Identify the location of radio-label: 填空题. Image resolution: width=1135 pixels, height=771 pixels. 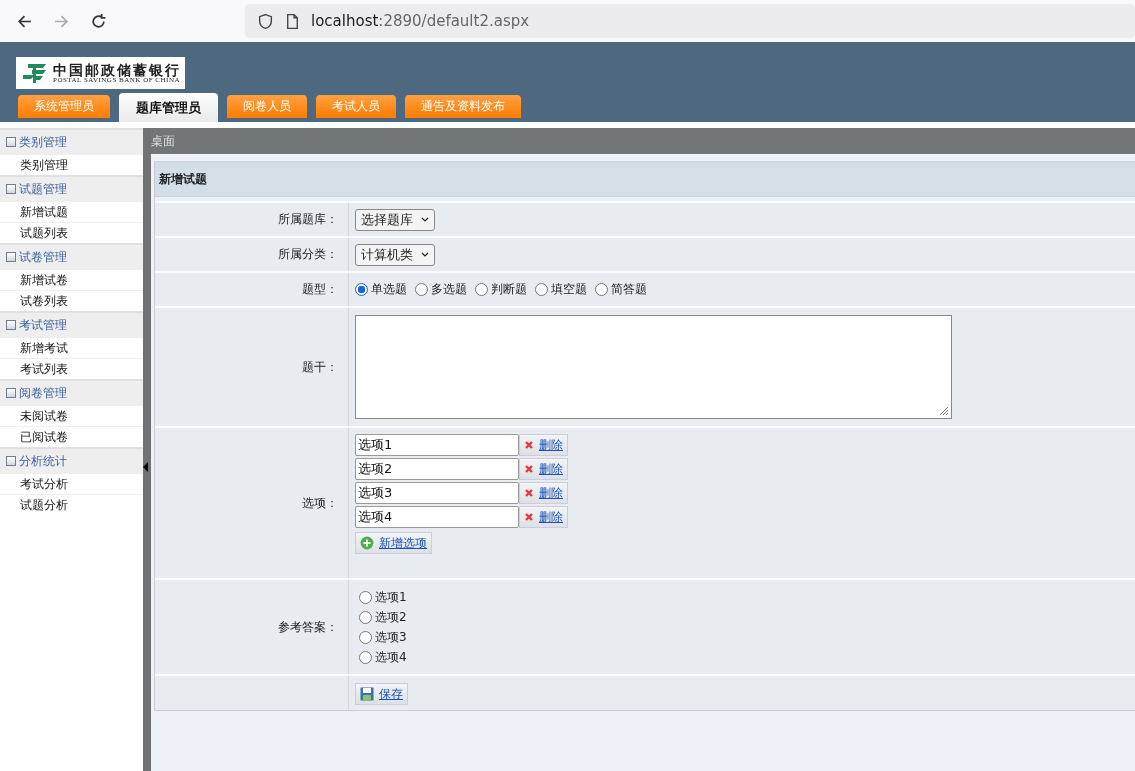
(569, 289).